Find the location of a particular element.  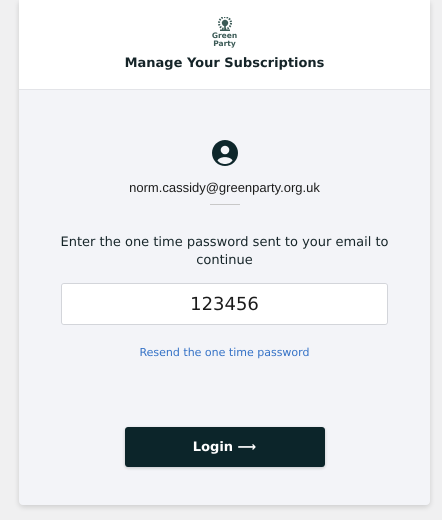

page-title: Manage Your Subscriptions is located at coordinates (224, 63).